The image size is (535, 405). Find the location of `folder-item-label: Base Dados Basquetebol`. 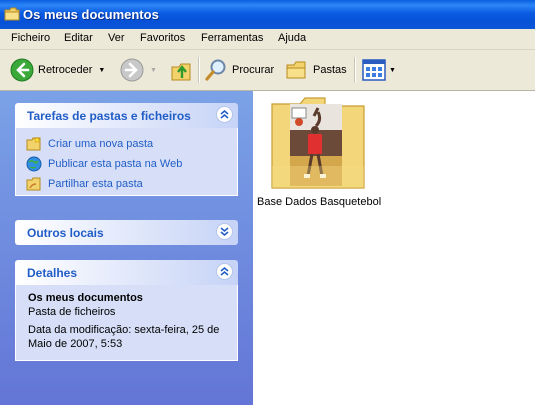

folder-item-label: Base Dados Basquetebol is located at coordinates (319, 202).